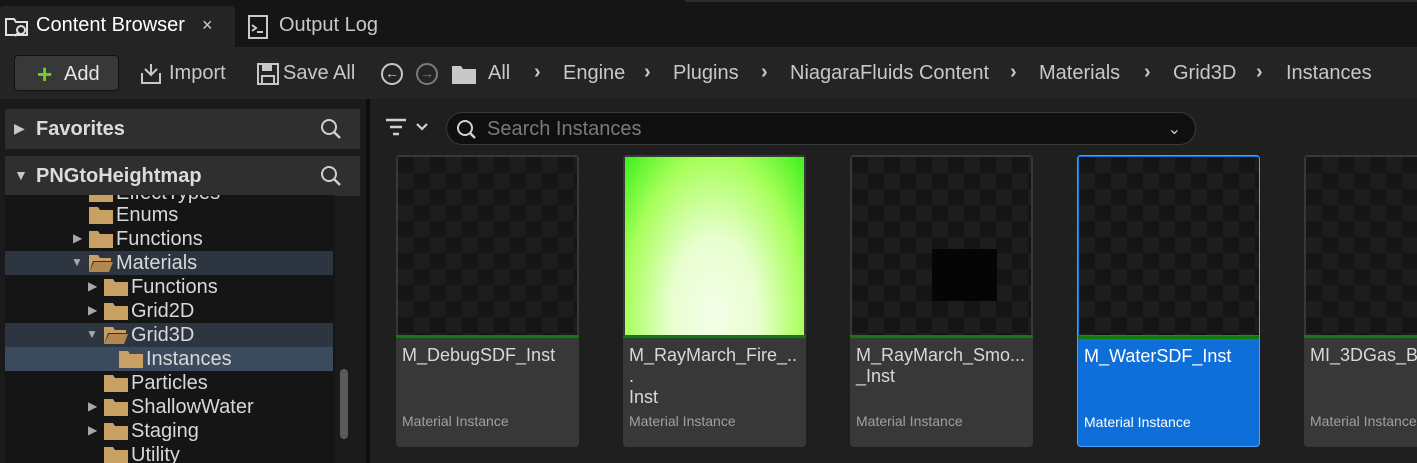  I want to click on search-bar: ⌄, so click(821, 128).